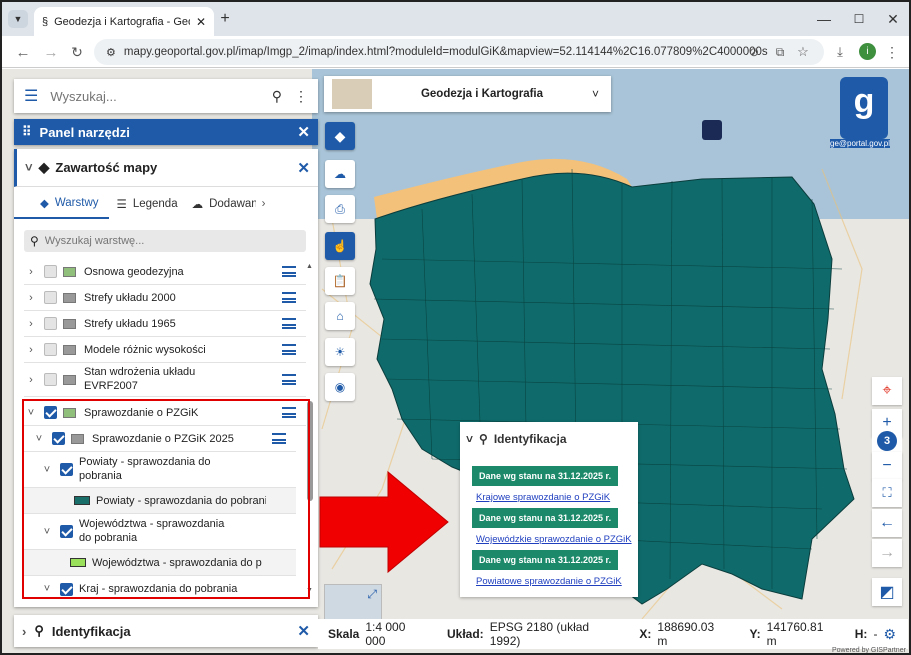  What do you see at coordinates (51, 52) in the screenshot?
I see `forward-icon: →` at bounding box center [51, 52].